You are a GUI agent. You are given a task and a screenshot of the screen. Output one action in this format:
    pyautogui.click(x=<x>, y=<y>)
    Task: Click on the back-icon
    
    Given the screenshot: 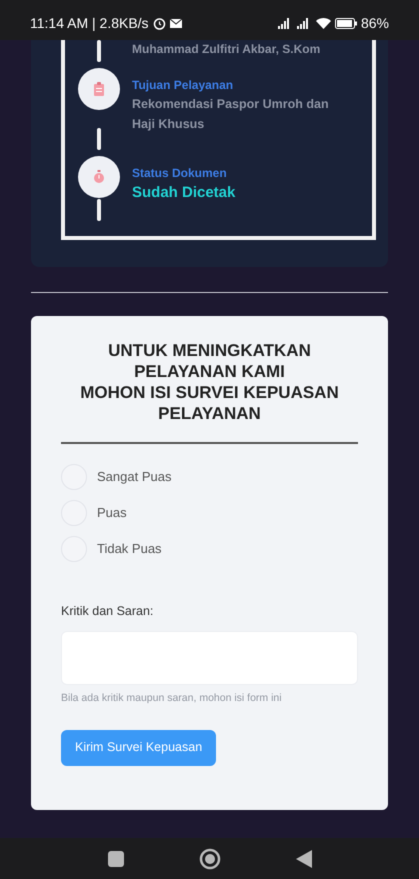 What is the action you would take?
    pyautogui.click(x=304, y=859)
    